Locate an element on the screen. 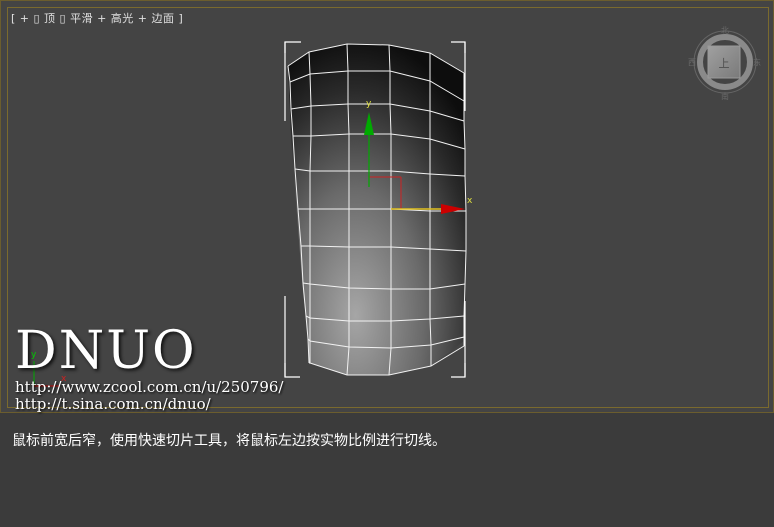 This screenshot has width=774, height=527. viewcube-south: 南 is located at coordinates (725, 96).